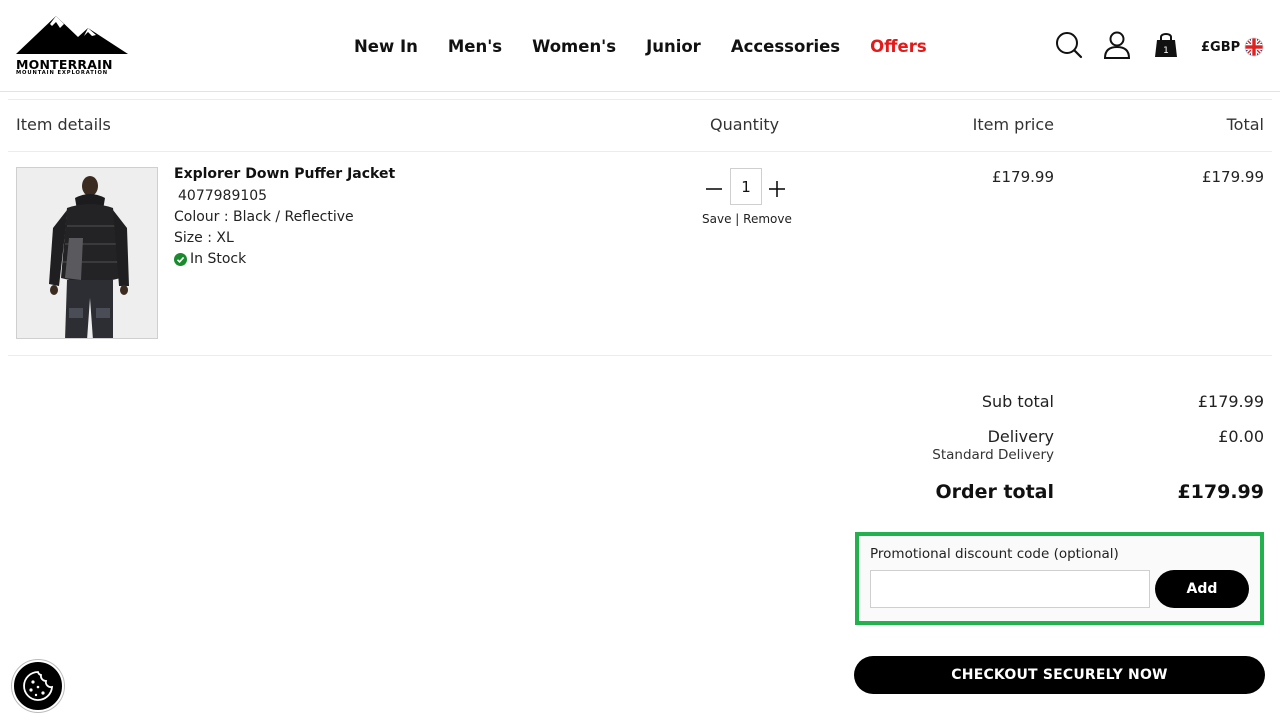 This screenshot has height=720, width=1280. I want to click on currency-label: £GBP, so click(1221, 47).